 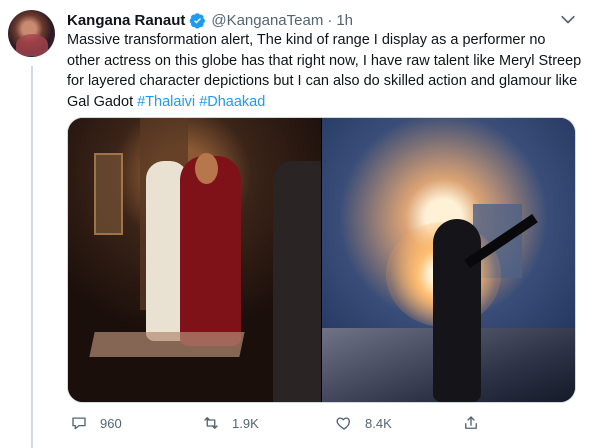 What do you see at coordinates (126, 20) in the screenshot?
I see `author-name: Kangana Ranaut` at bounding box center [126, 20].